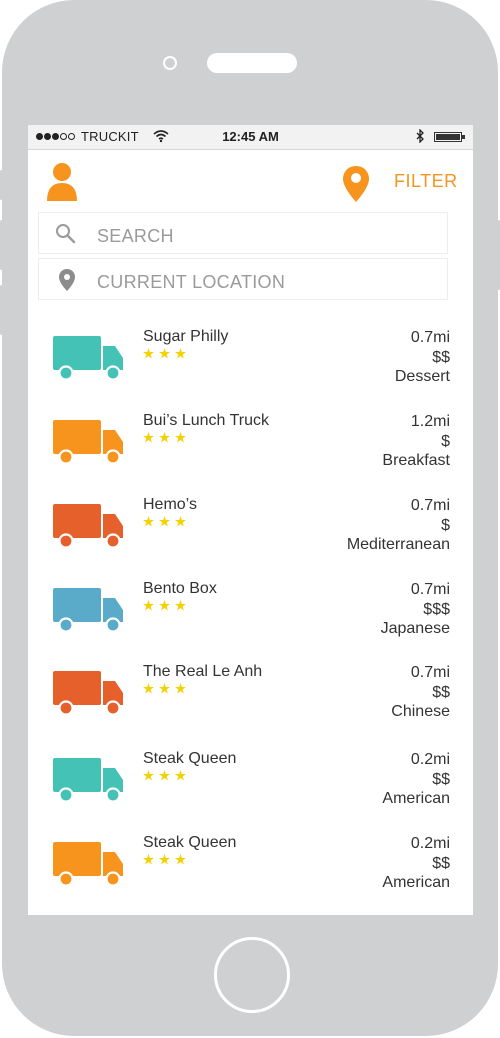  Describe the element at coordinates (398, 544) in the screenshot. I see `truck-cuisine: Mediterranean` at that location.